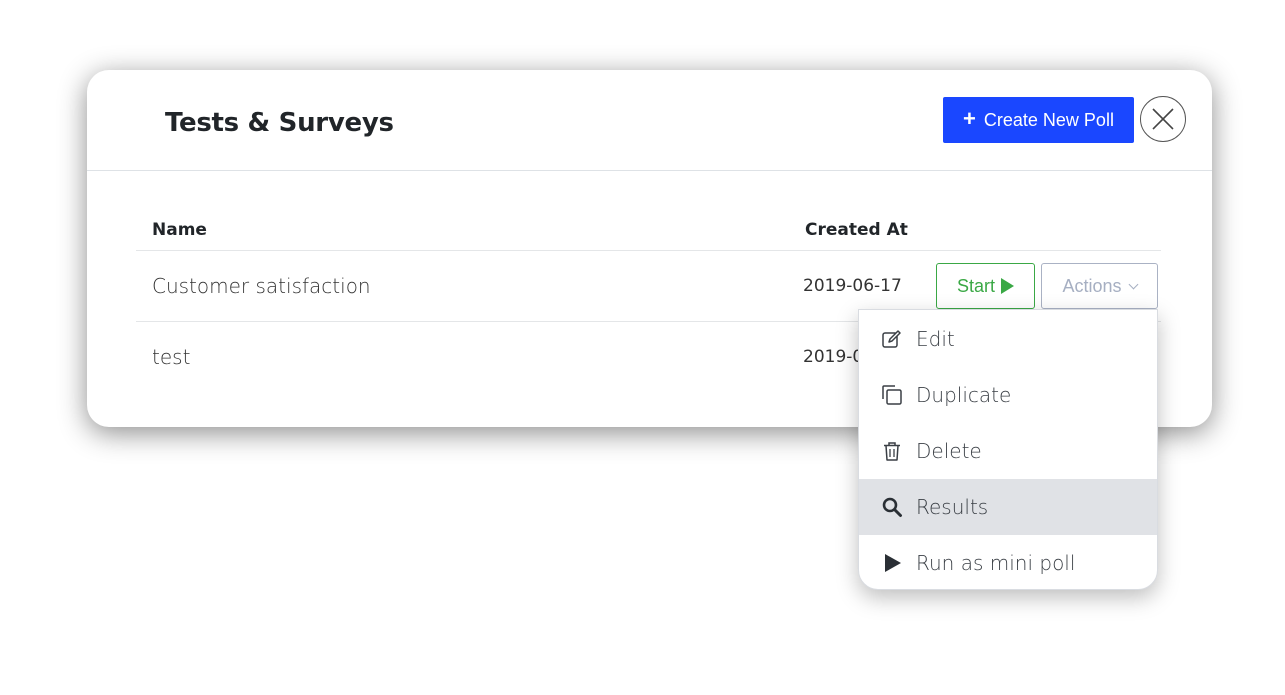 The image size is (1285, 695). I want to click on menu-item-run-as-mini-poll: Run as mini poll, so click(1008, 562).